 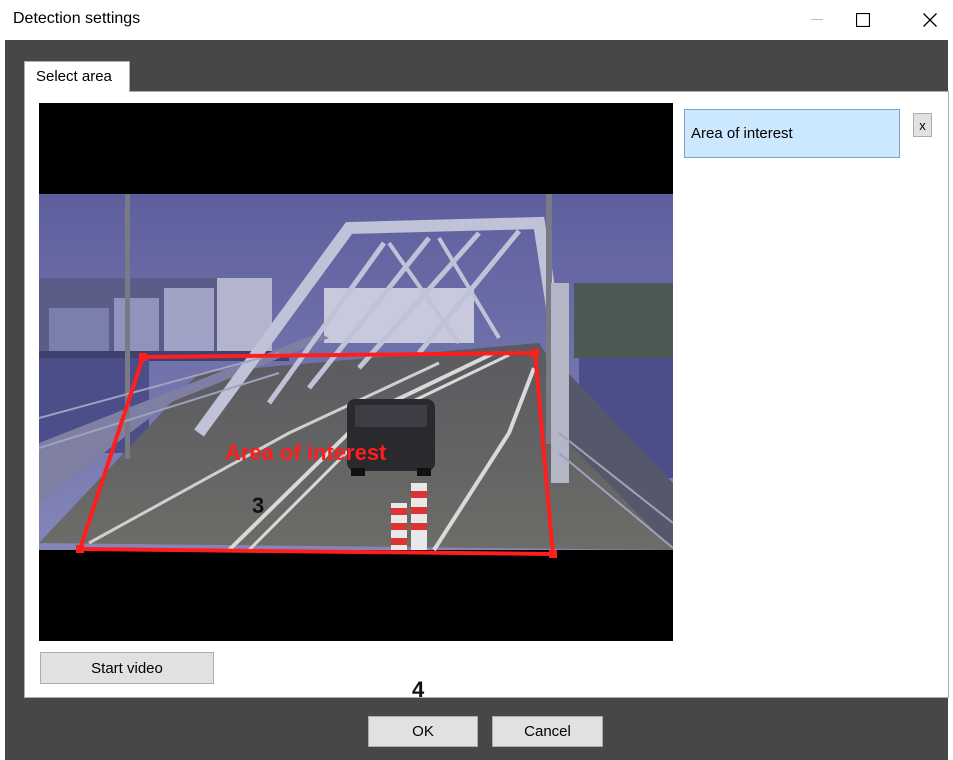 What do you see at coordinates (418, 689) in the screenshot?
I see `callout-number: 4` at bounding box center [418, 689].